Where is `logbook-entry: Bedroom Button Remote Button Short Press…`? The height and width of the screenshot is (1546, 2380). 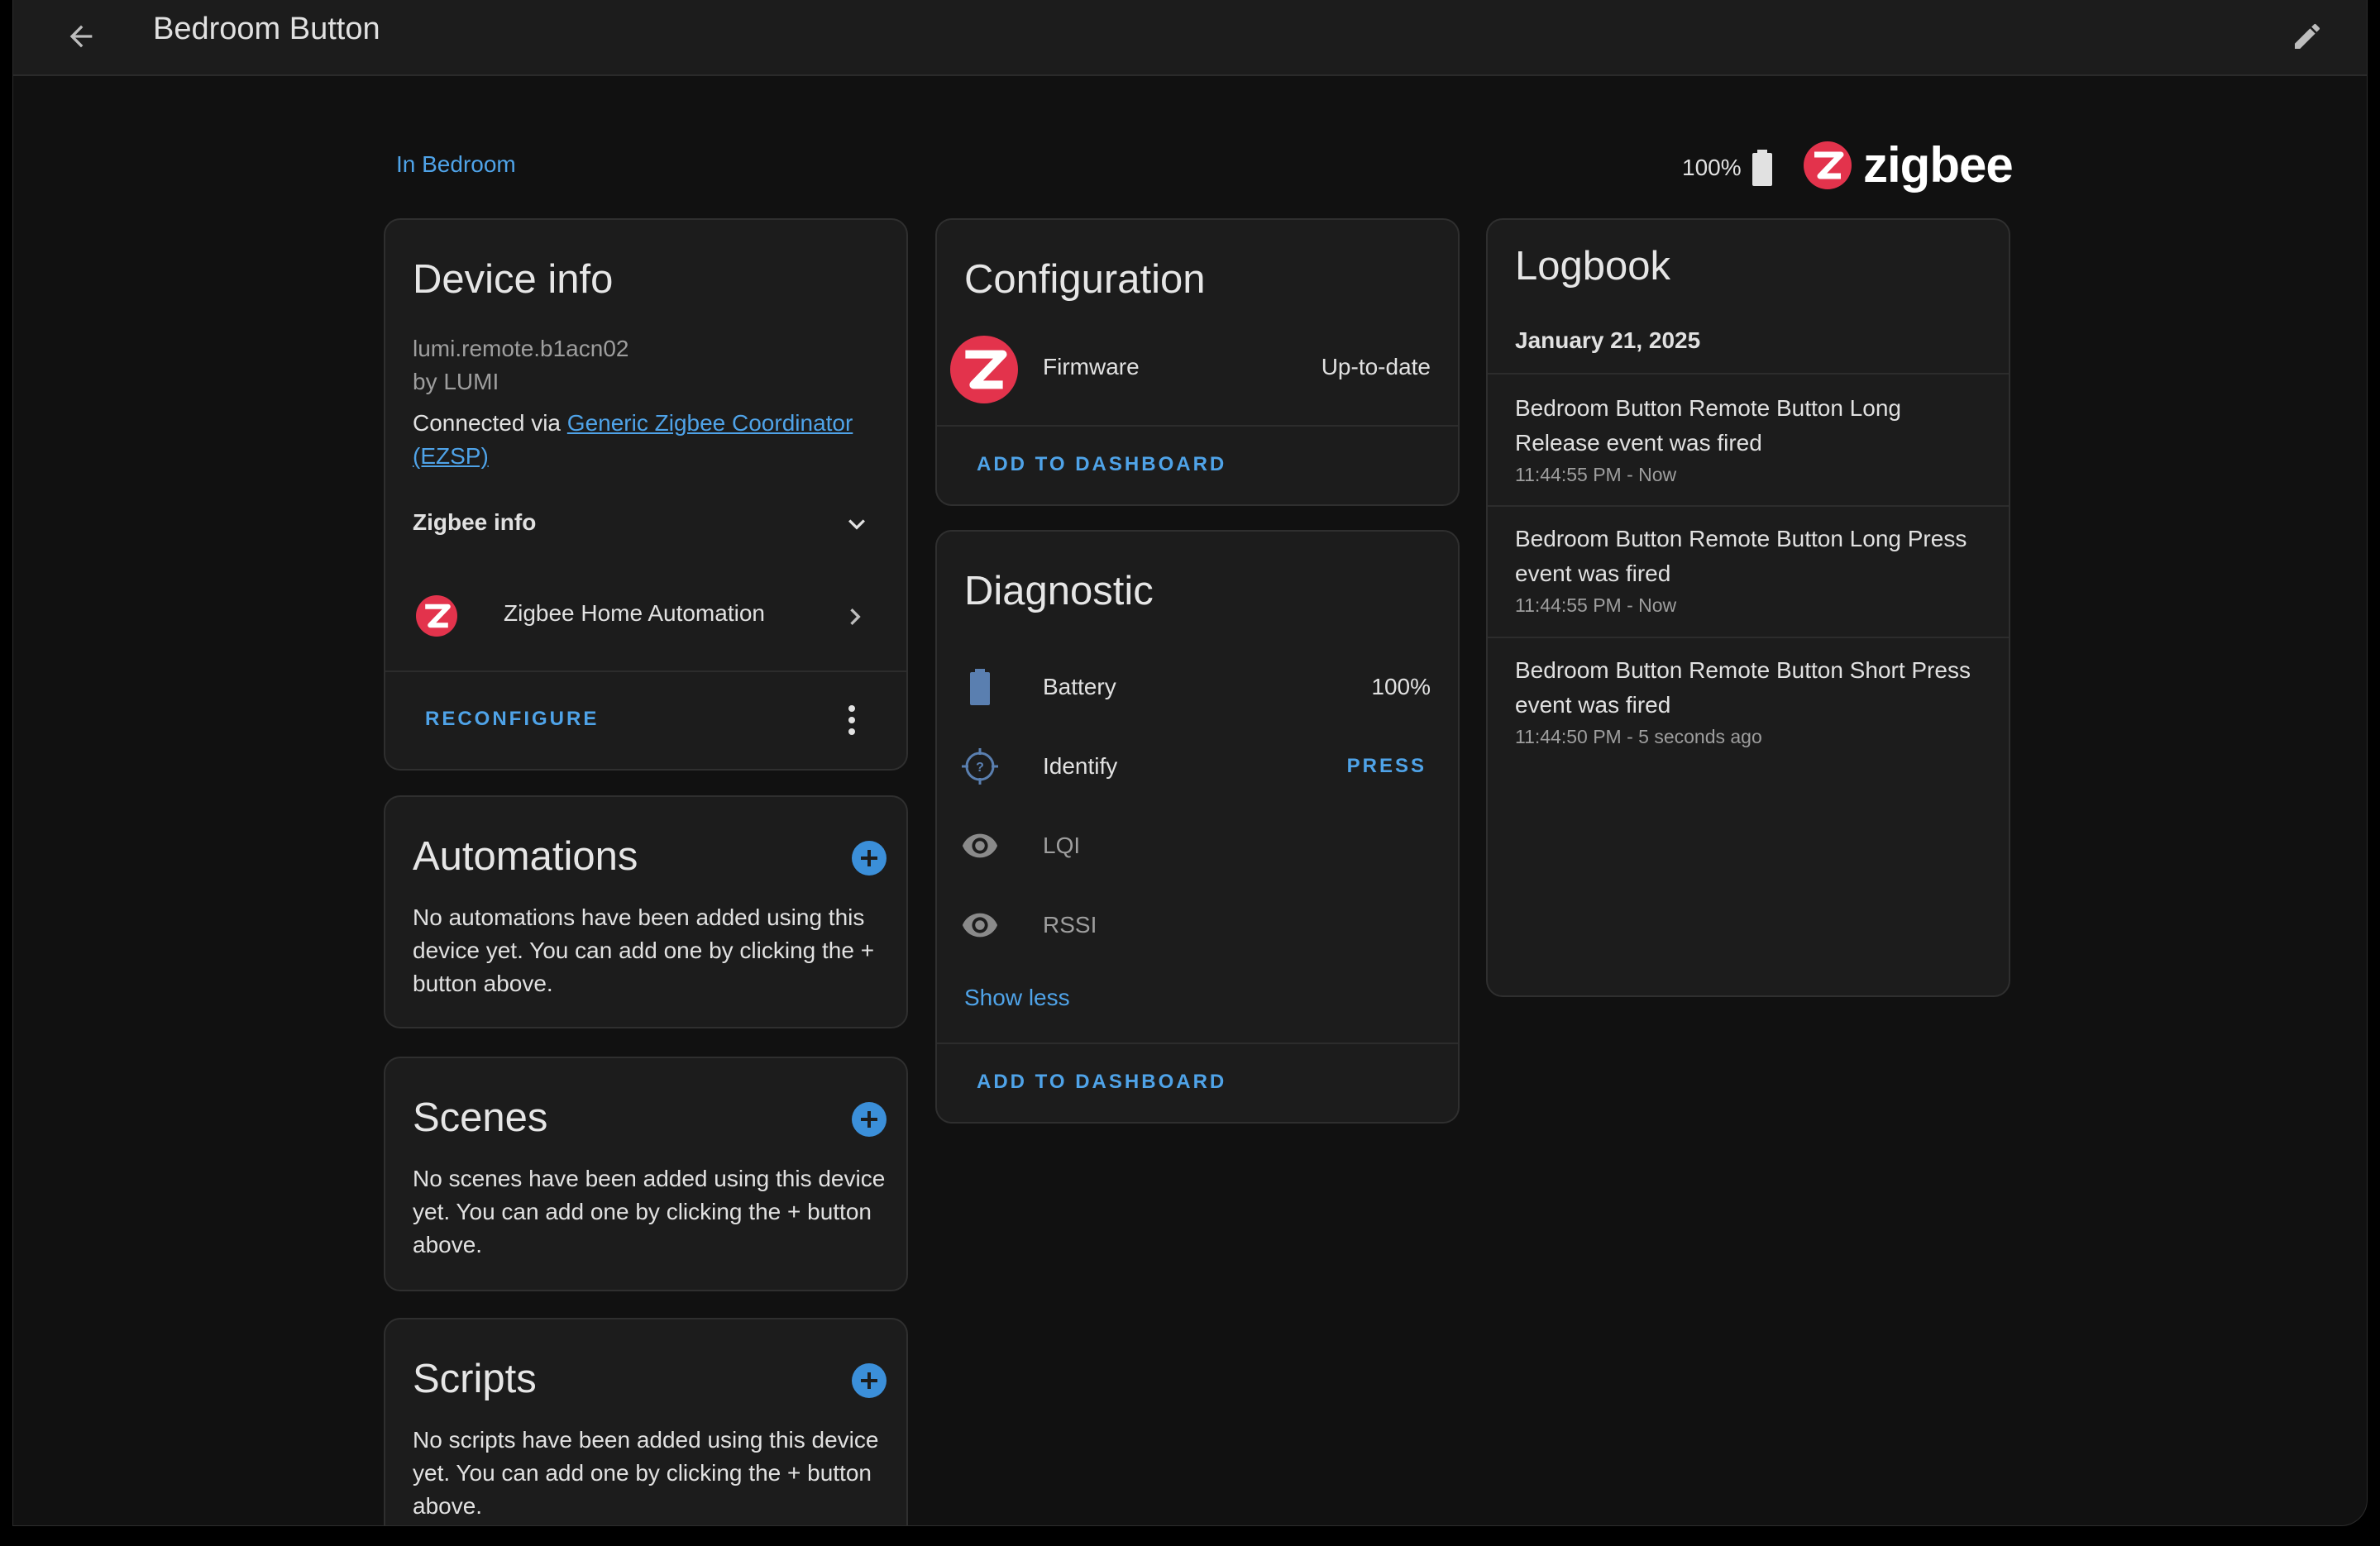 logbook-entry: Bedroom Button Remote Button Short Press… is located at coordinates (1748, 703).